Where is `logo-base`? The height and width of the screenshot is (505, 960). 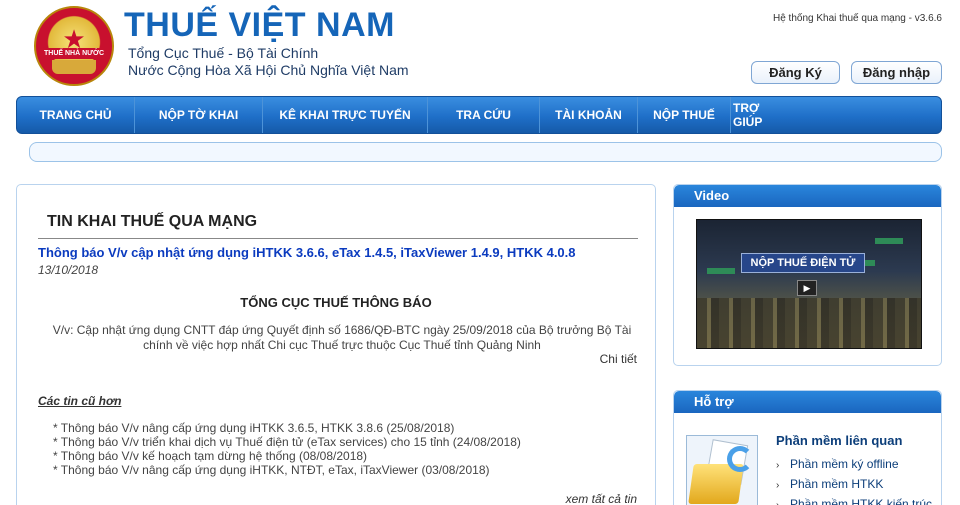 logo-base is located at coordinates (74, 67).